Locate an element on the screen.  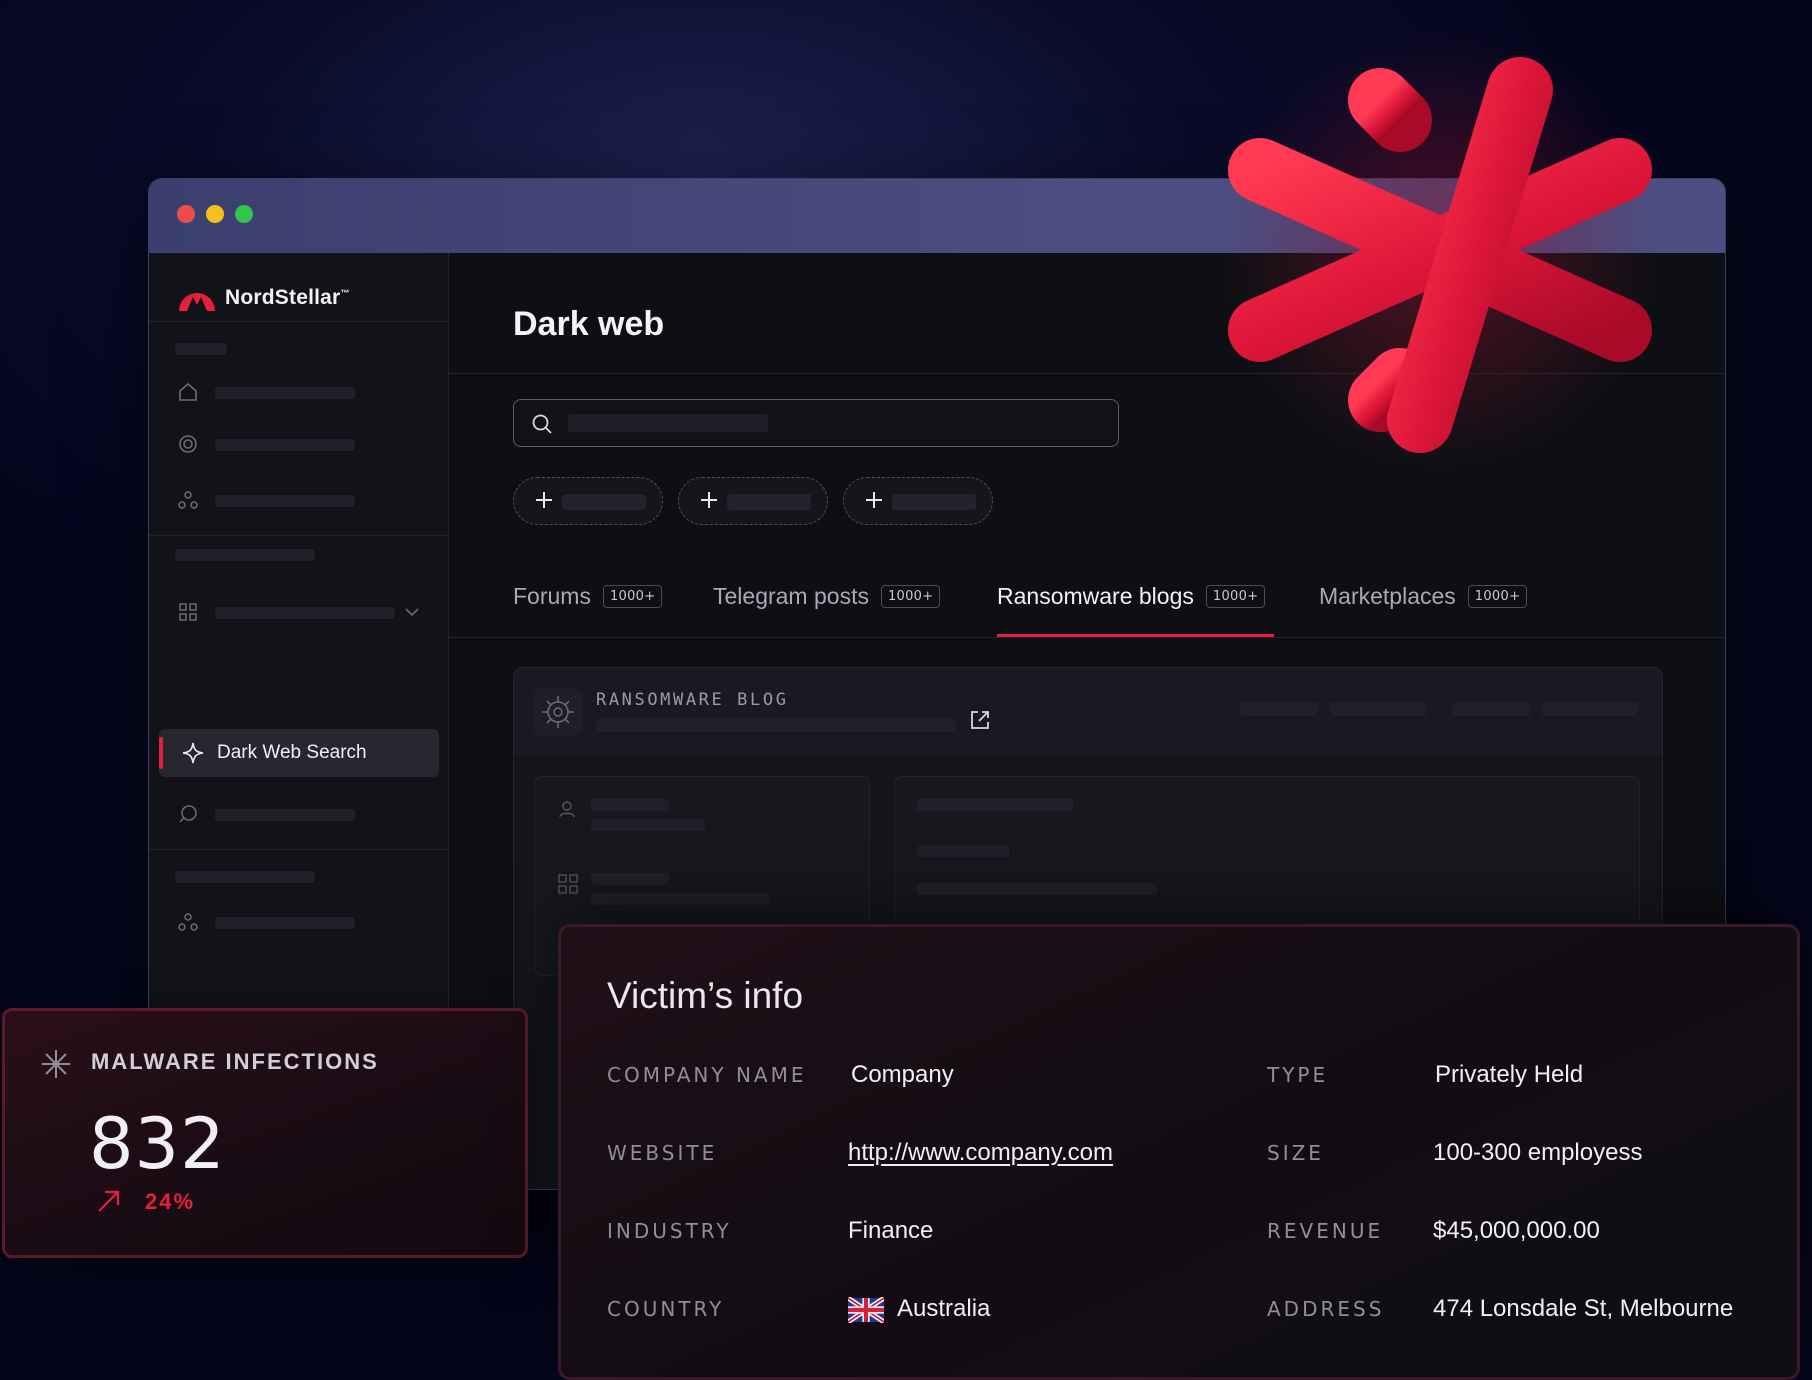
brand-logo: NordStellar™ is located at coordinates (263, 298).